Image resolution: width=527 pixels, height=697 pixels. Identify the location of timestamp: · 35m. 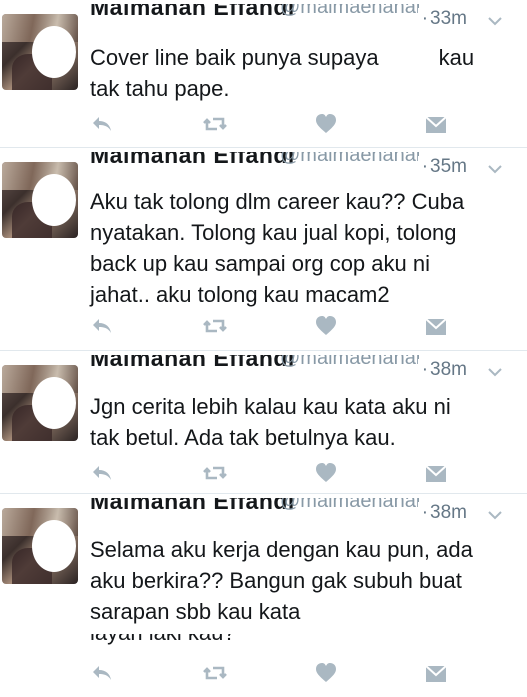
(442, 167).